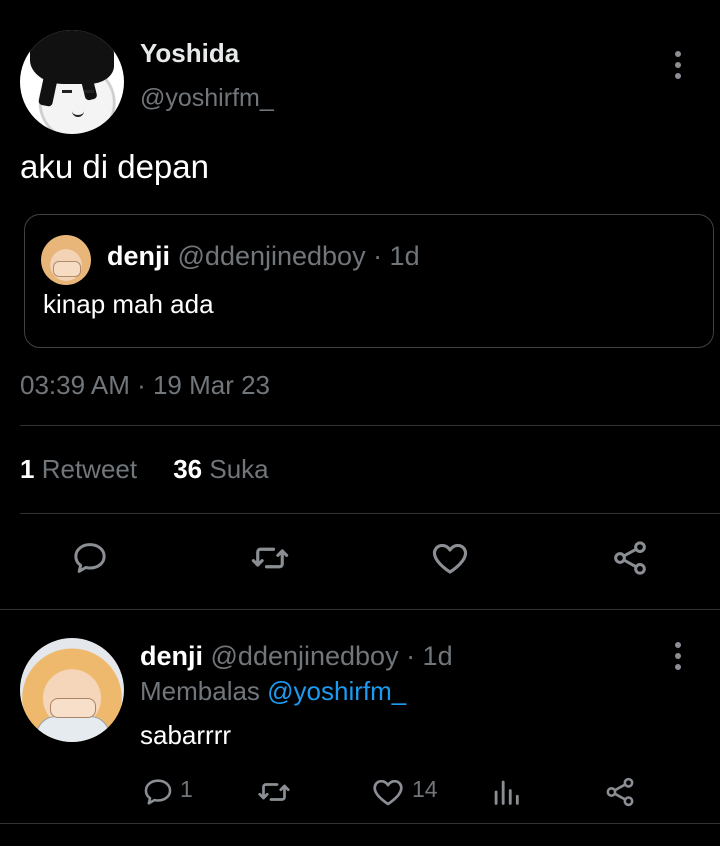  I want to click on likes-label: Suka, so click(239, 469).